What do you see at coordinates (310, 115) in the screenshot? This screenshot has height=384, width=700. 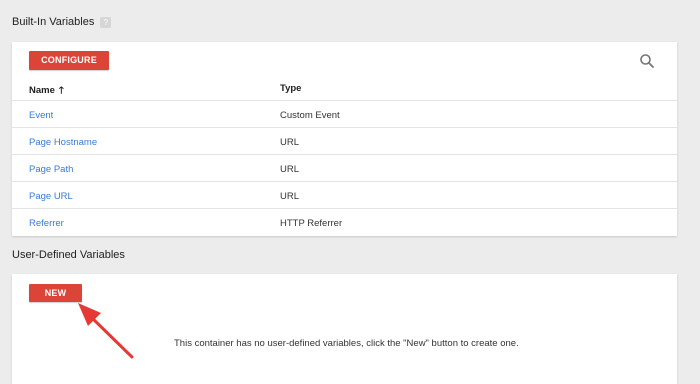 I see `variable-type: Custom Event` at bounding box center [310, 115].